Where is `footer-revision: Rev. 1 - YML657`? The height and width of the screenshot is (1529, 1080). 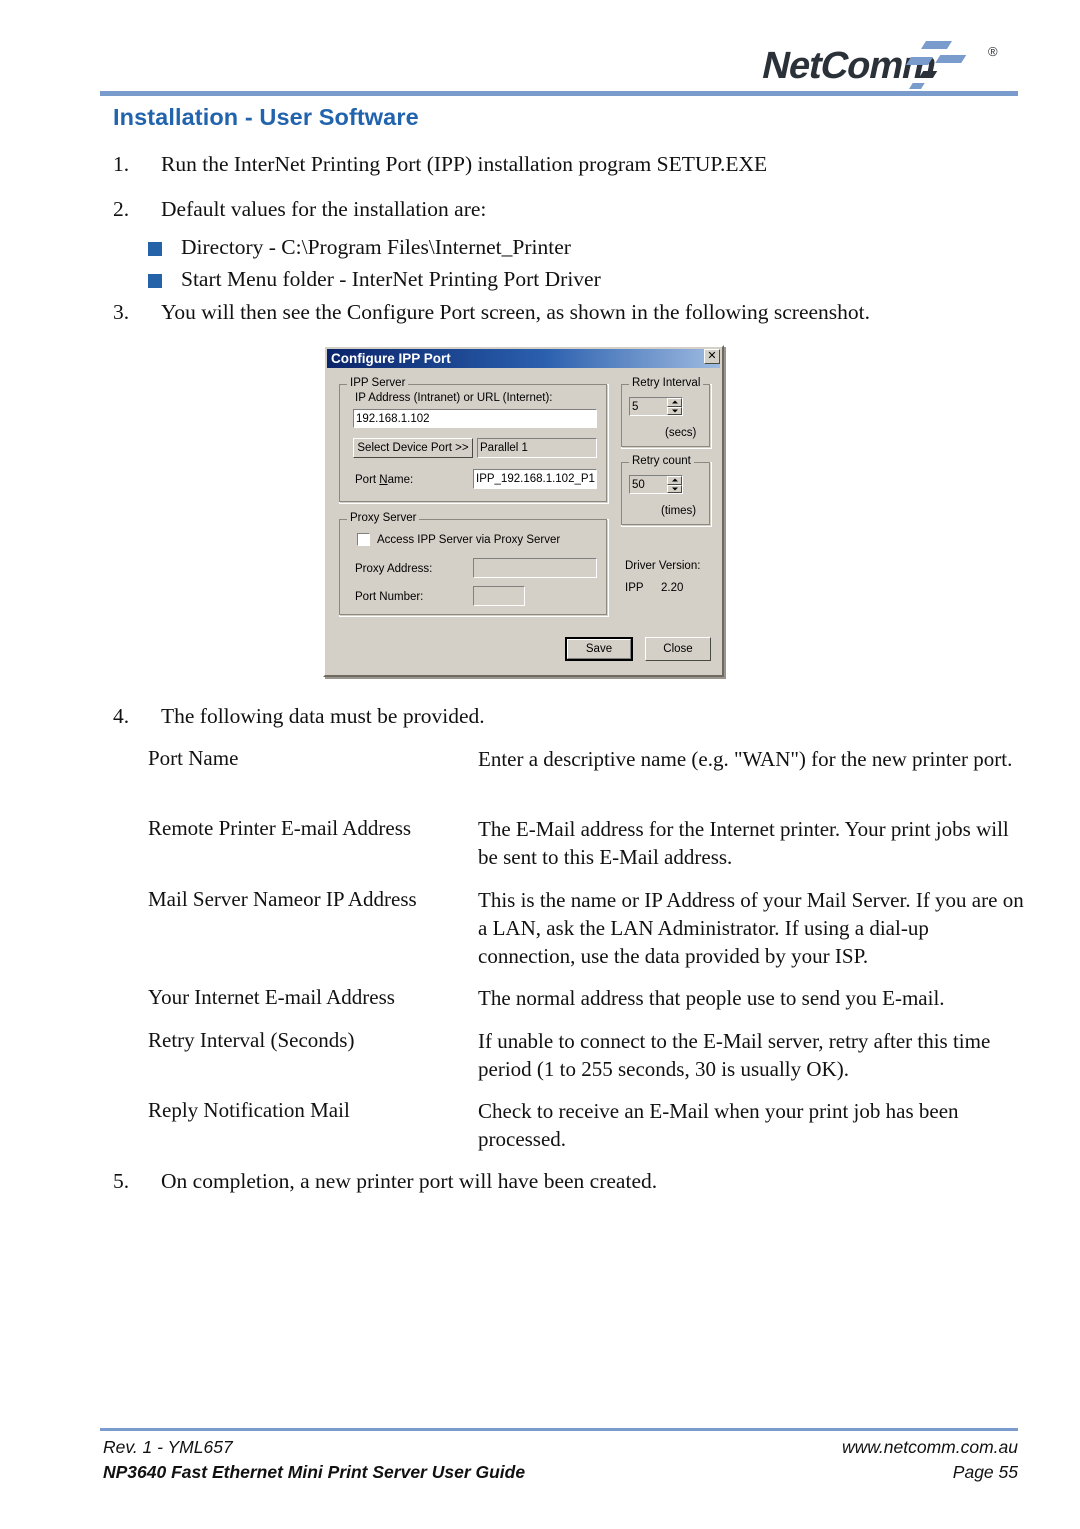 footer-revision: Rev. 1 - YML657 is located at coordinates (168, 1447).